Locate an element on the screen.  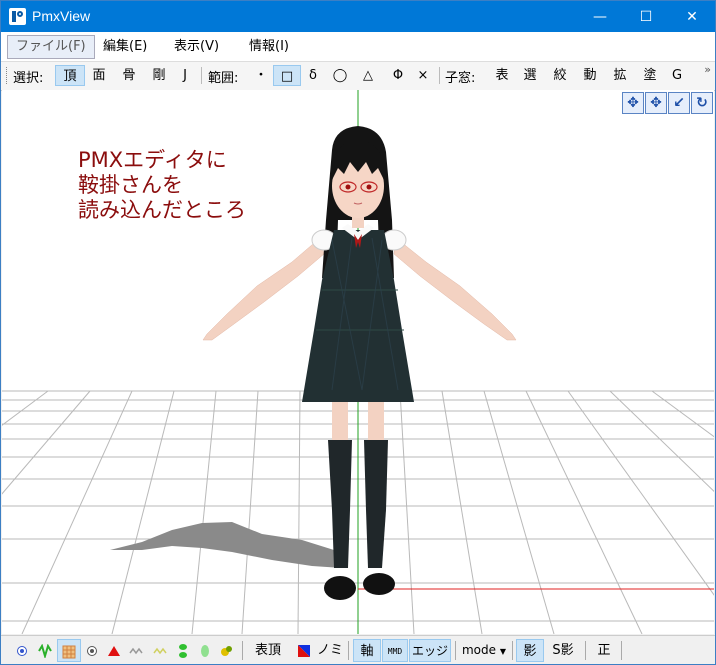
right-shoe is located at coordinates (379, 584).